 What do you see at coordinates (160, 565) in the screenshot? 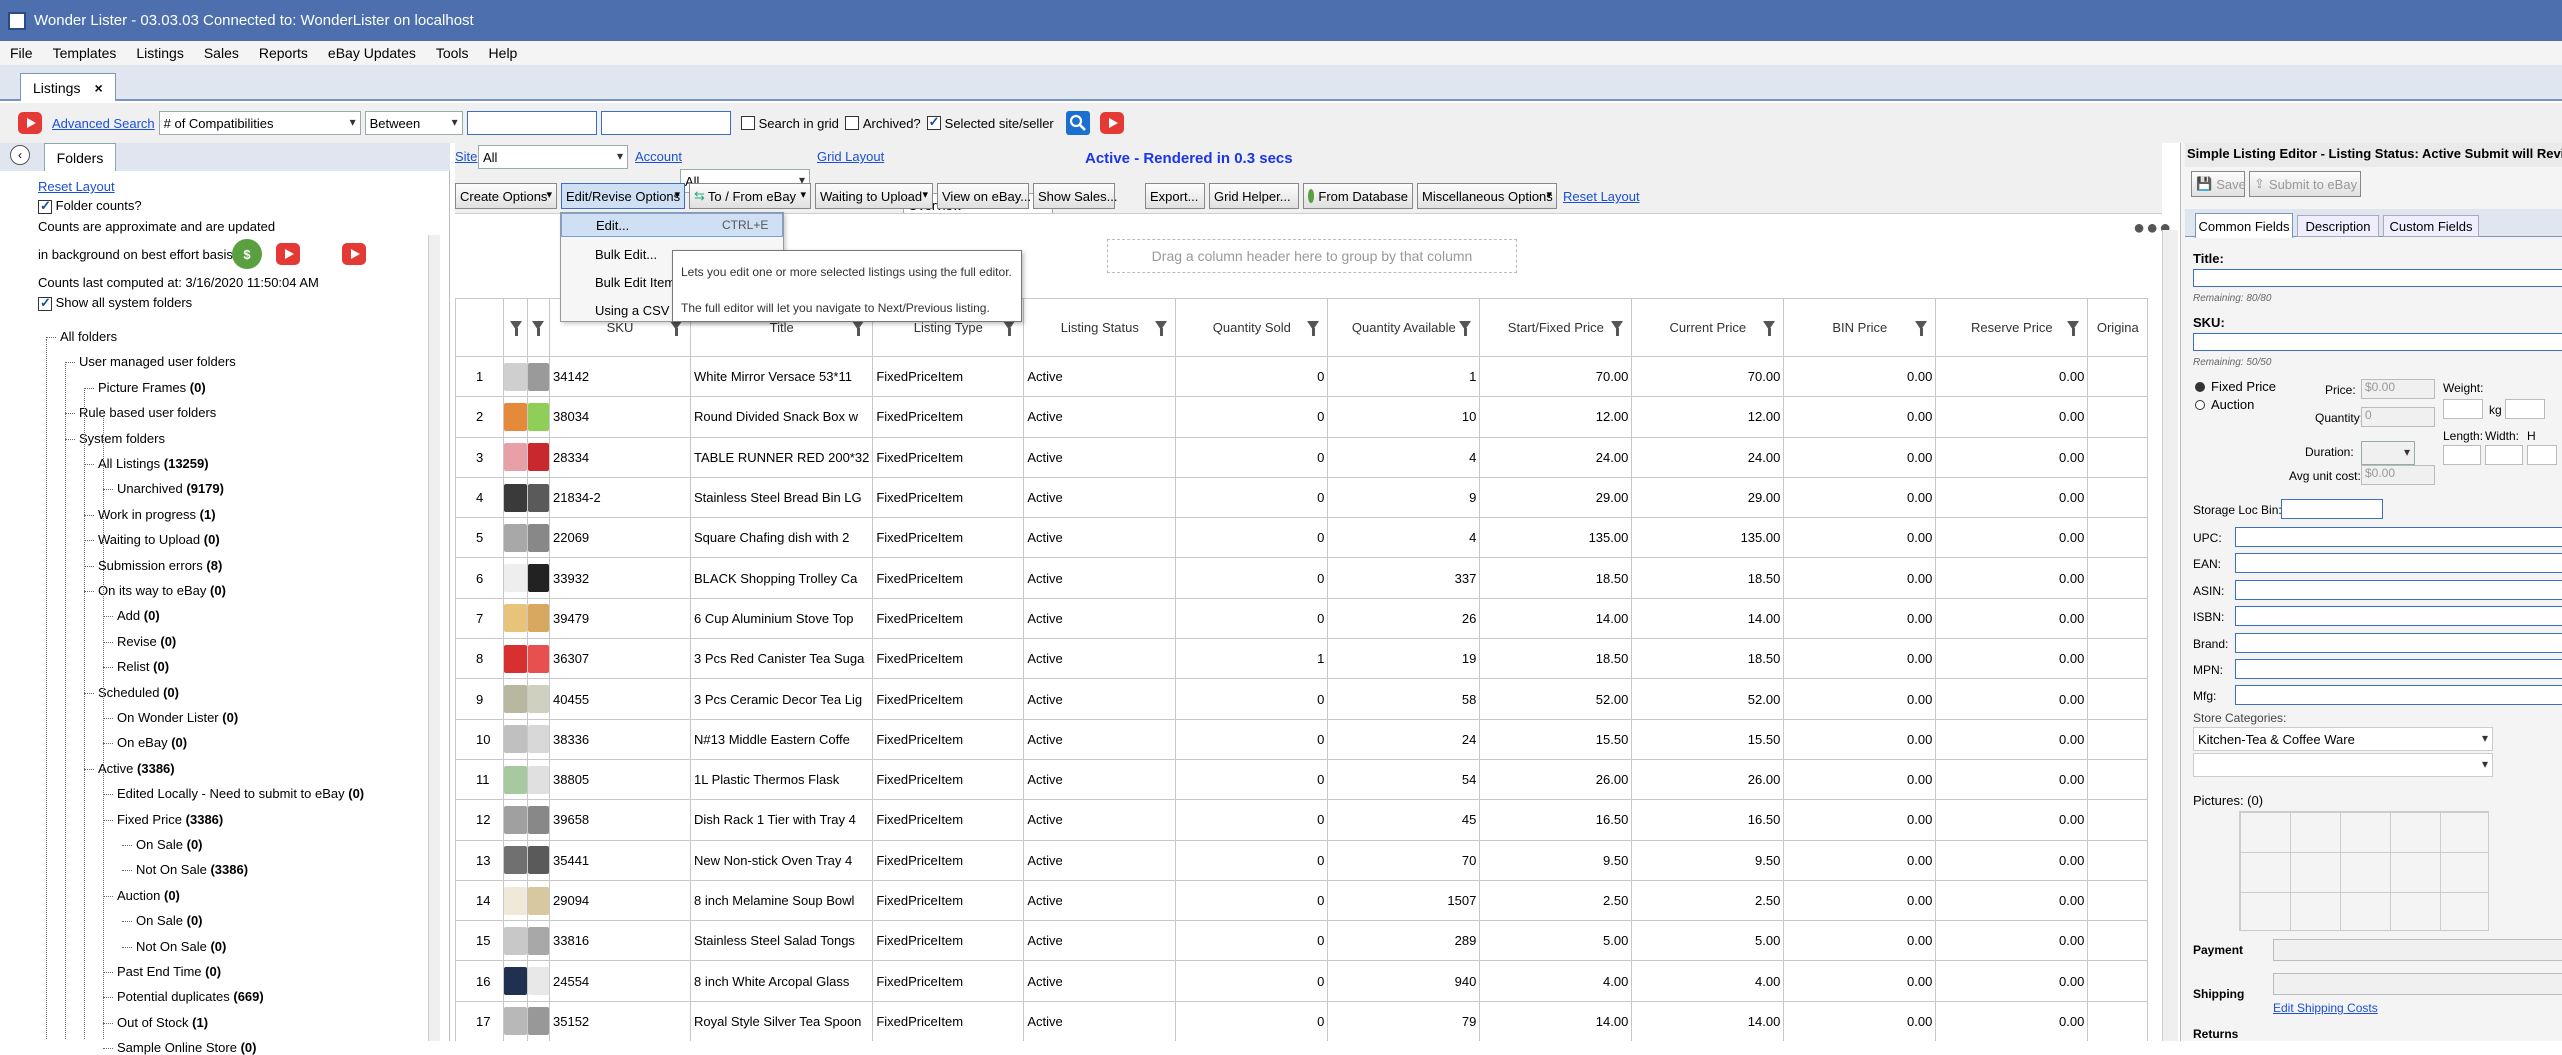
I see `folder-tree-item: Submission errors (8)` at bounding box center [160, 565].